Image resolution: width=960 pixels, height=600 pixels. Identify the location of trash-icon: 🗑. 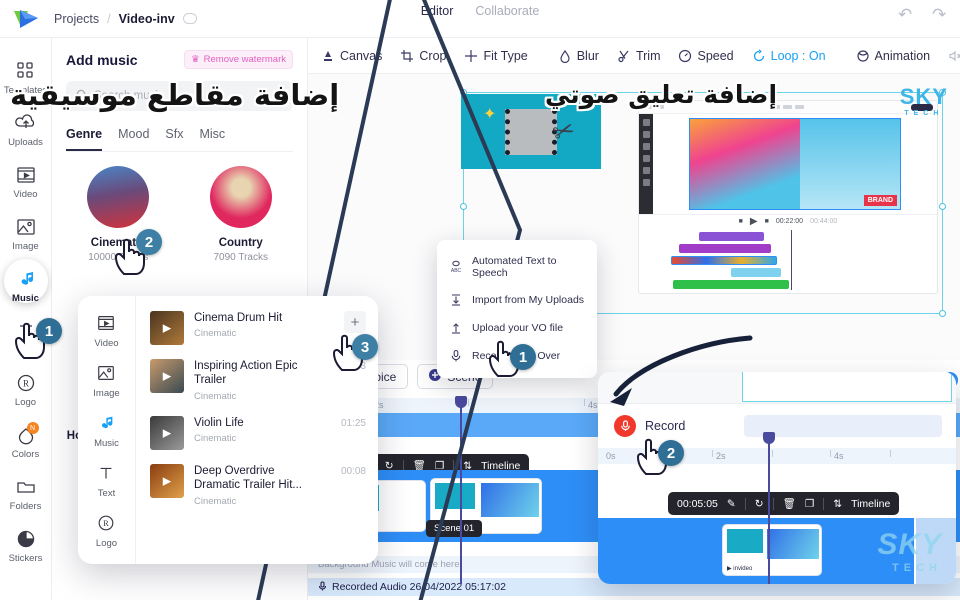
(789, 503).